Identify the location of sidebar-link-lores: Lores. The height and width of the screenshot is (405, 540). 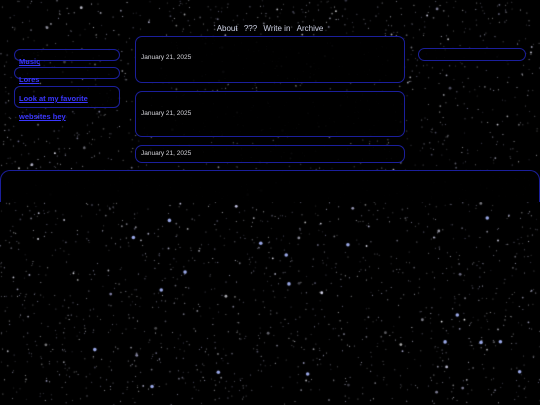
(29, 79).